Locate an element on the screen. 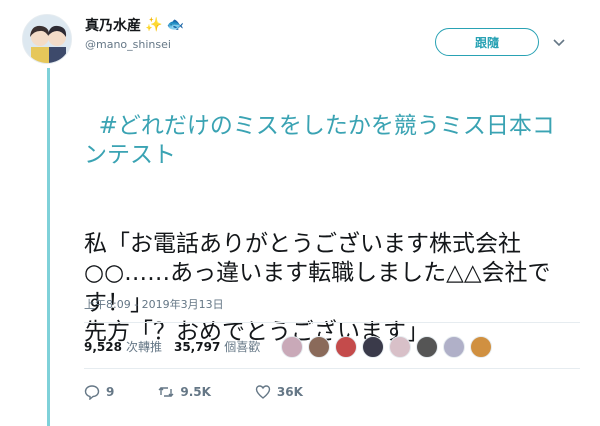 The width and height of the screenshot is (600, 426). retweet-button: 9.5K is located at coordinates (184, 392).